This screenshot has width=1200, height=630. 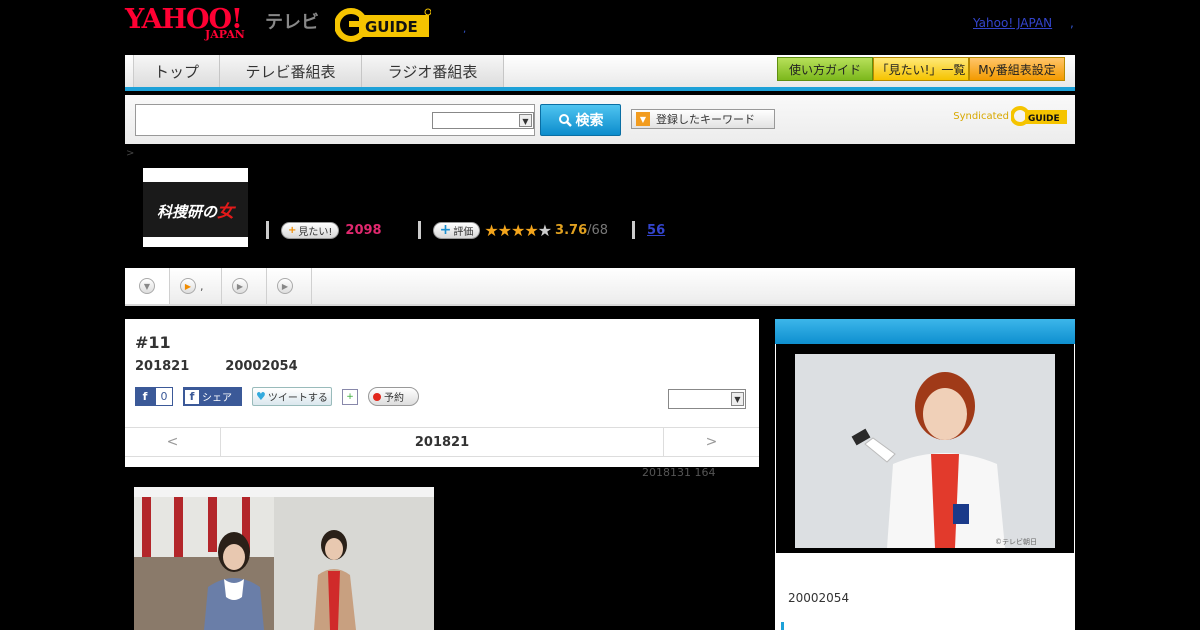 I want to click on dropdown-arrow-icon: ▼, so click(x=643, y=119).